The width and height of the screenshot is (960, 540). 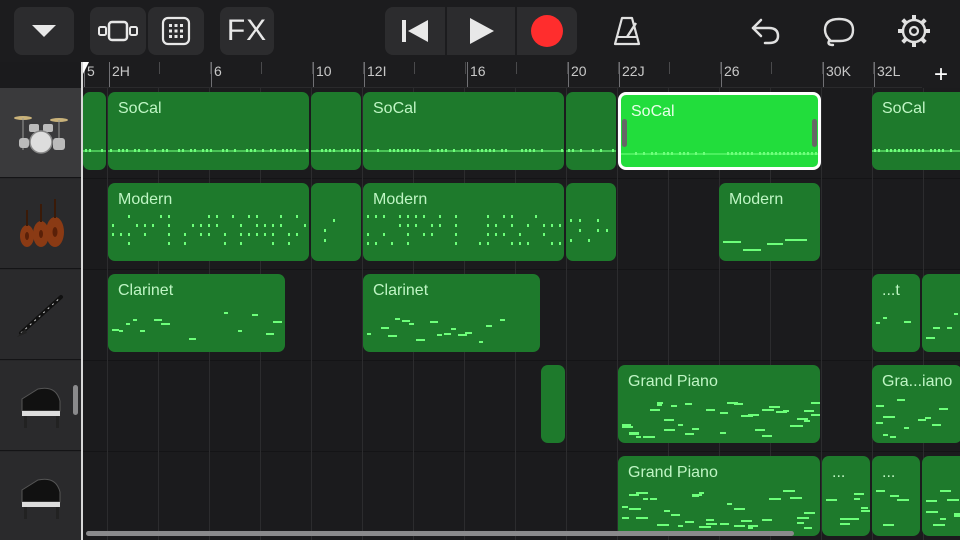 I want to click on go-to-beginning-button, so click(x=415, y=31).